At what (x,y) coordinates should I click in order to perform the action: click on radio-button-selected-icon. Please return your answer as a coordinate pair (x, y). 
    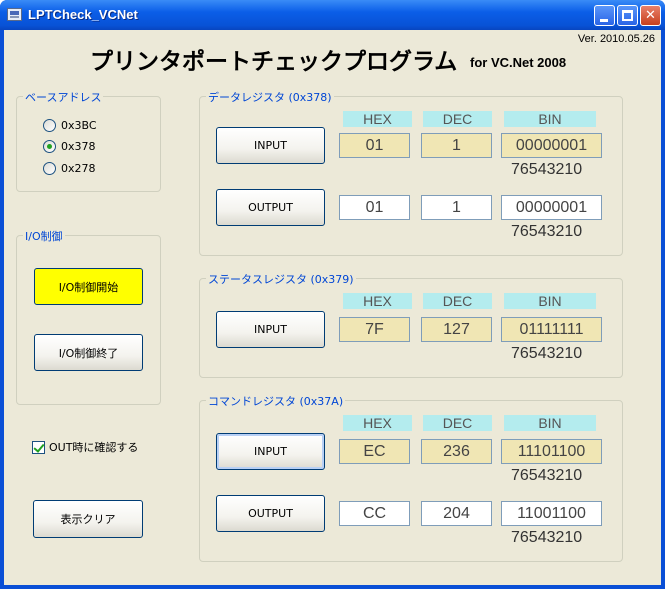
    Looking at the image, I should click on (49, 146).